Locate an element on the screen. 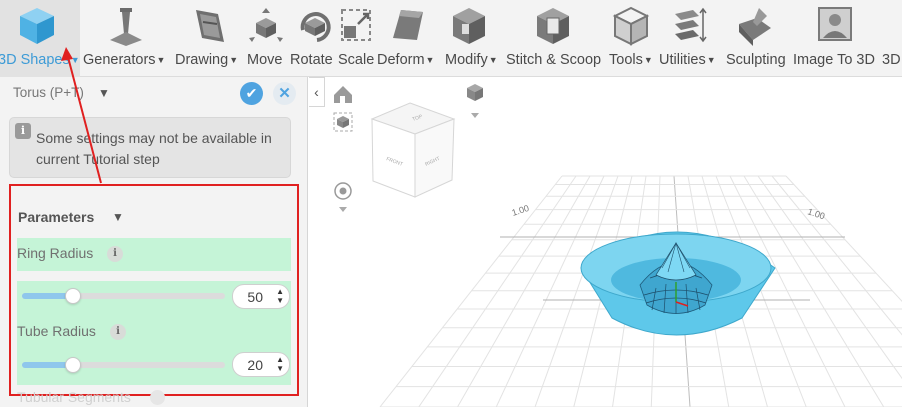 The height and width of the screenshot is (407, 902). toolbar-sculpting: Sculpting is located at coordinates (759, 38).